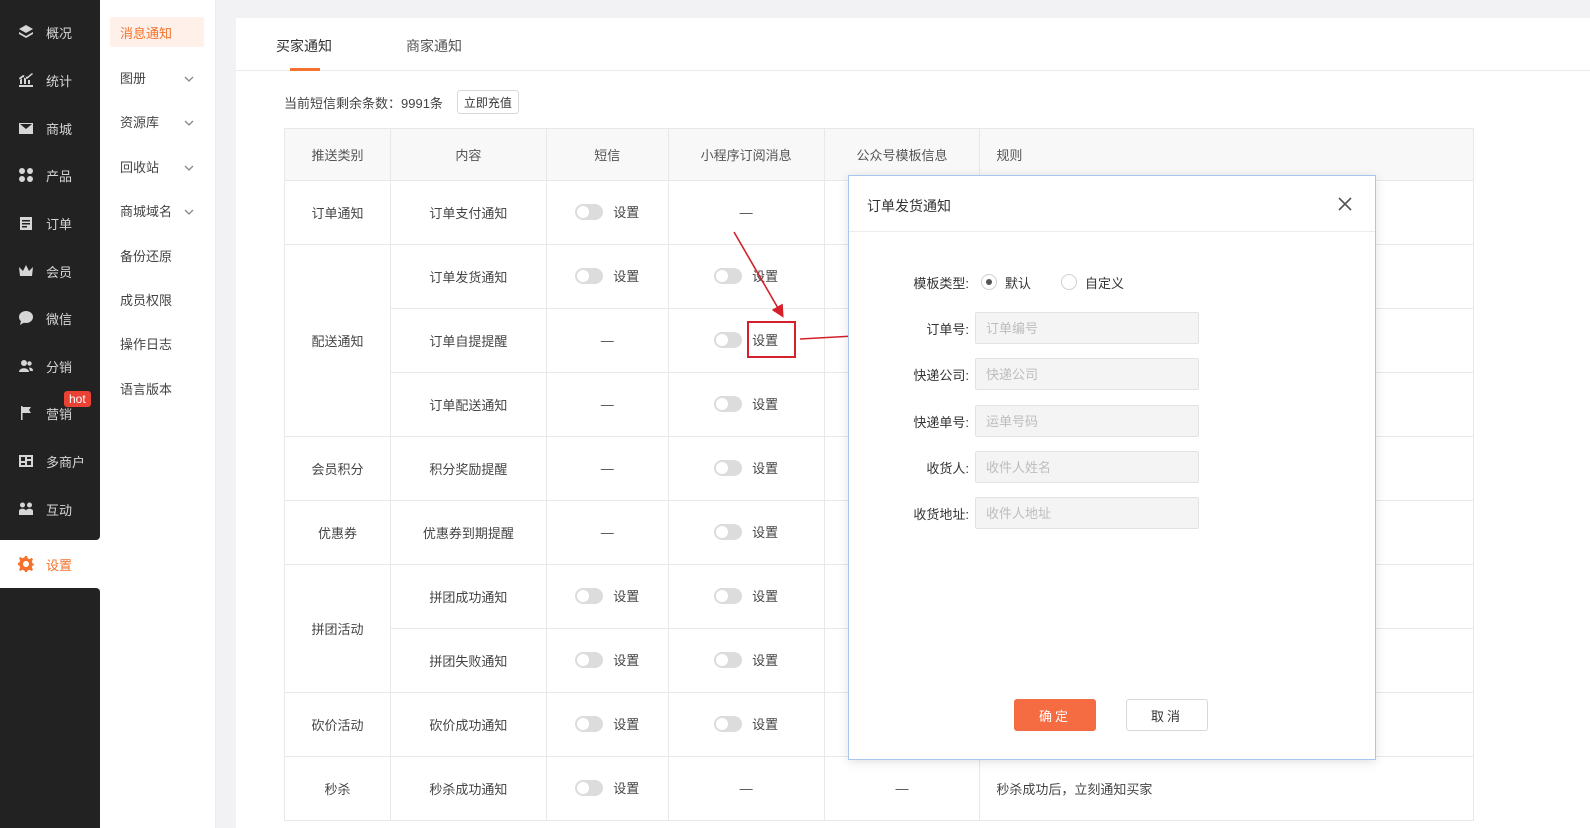  Describe the element at coordinates (468, 468) in the screenshot. I see `content-cell: 积分奖励提醒` at that location.